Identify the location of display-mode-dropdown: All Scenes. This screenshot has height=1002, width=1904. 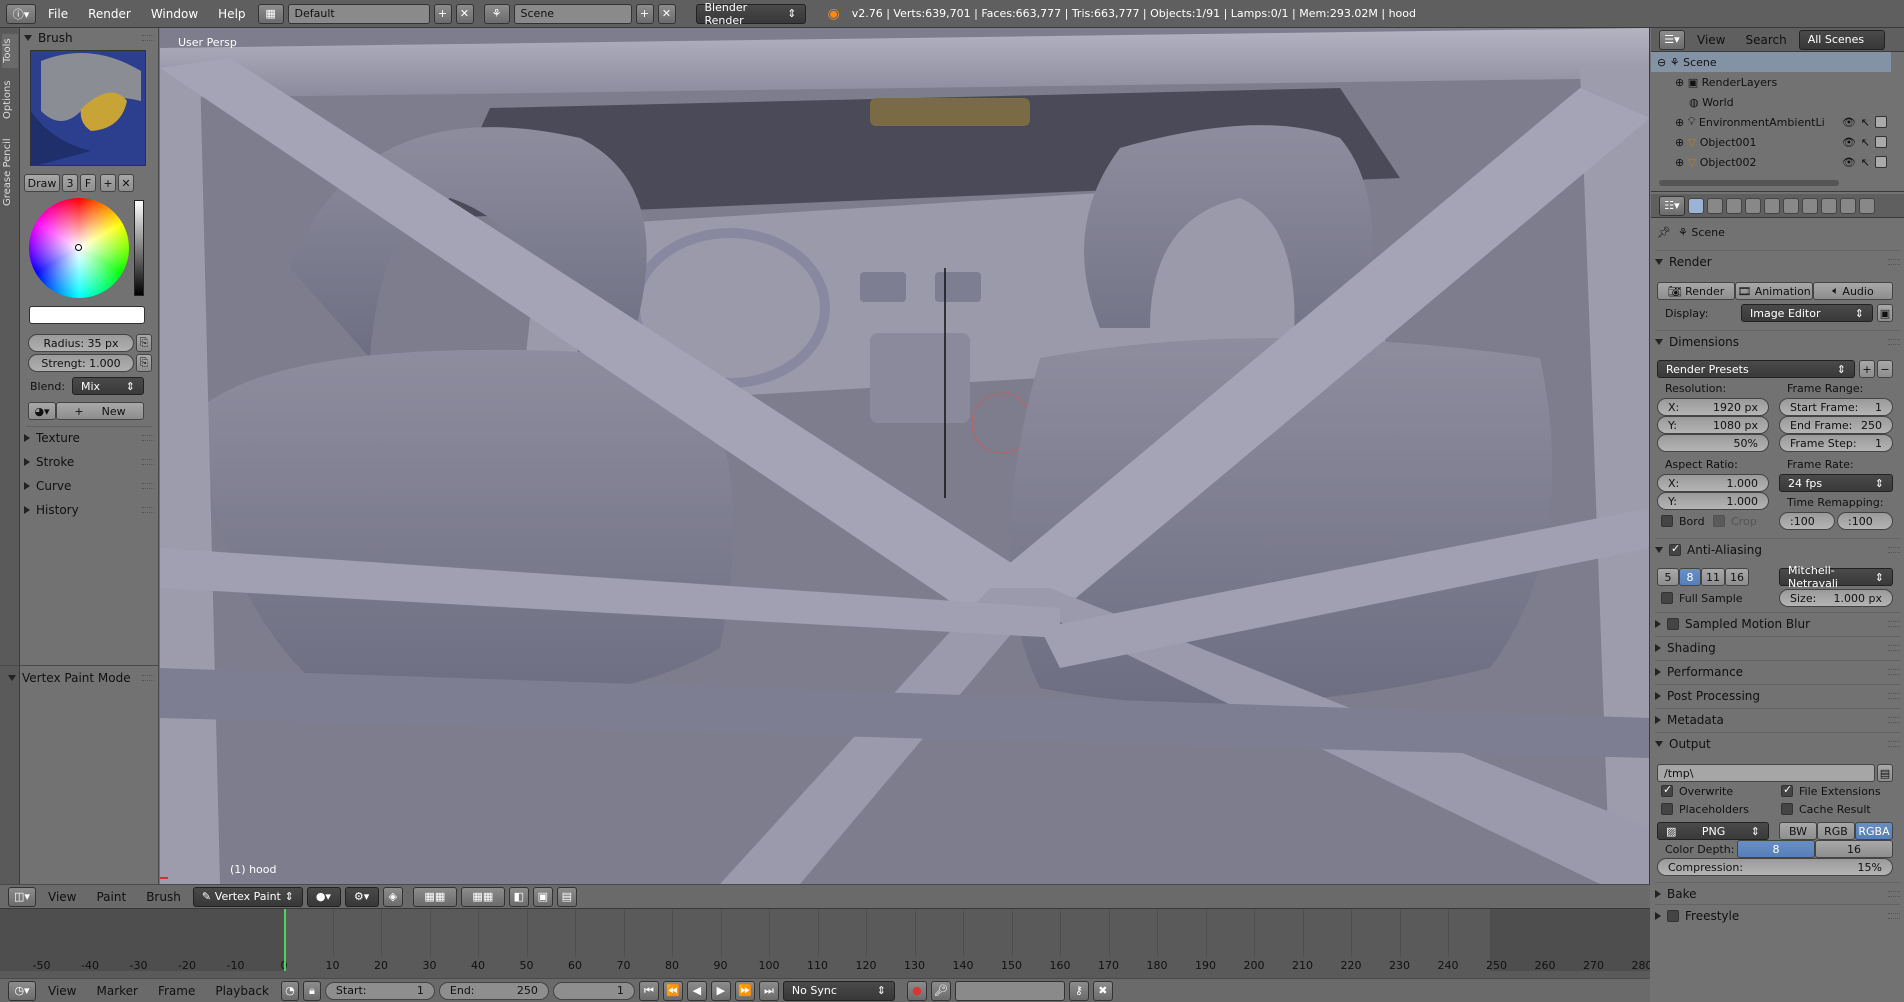
(1841, 39).